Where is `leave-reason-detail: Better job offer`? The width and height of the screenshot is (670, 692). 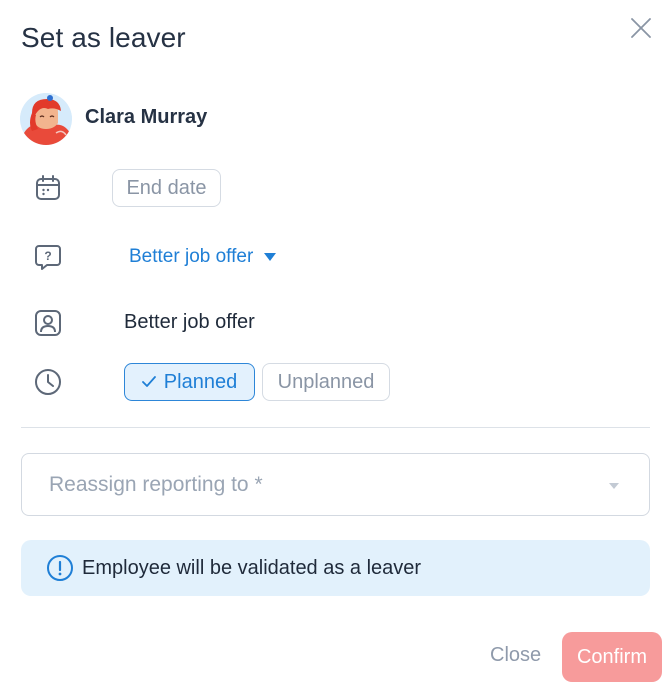 leave-reason-detail: Better job offer is located at coordinates (189, 322).